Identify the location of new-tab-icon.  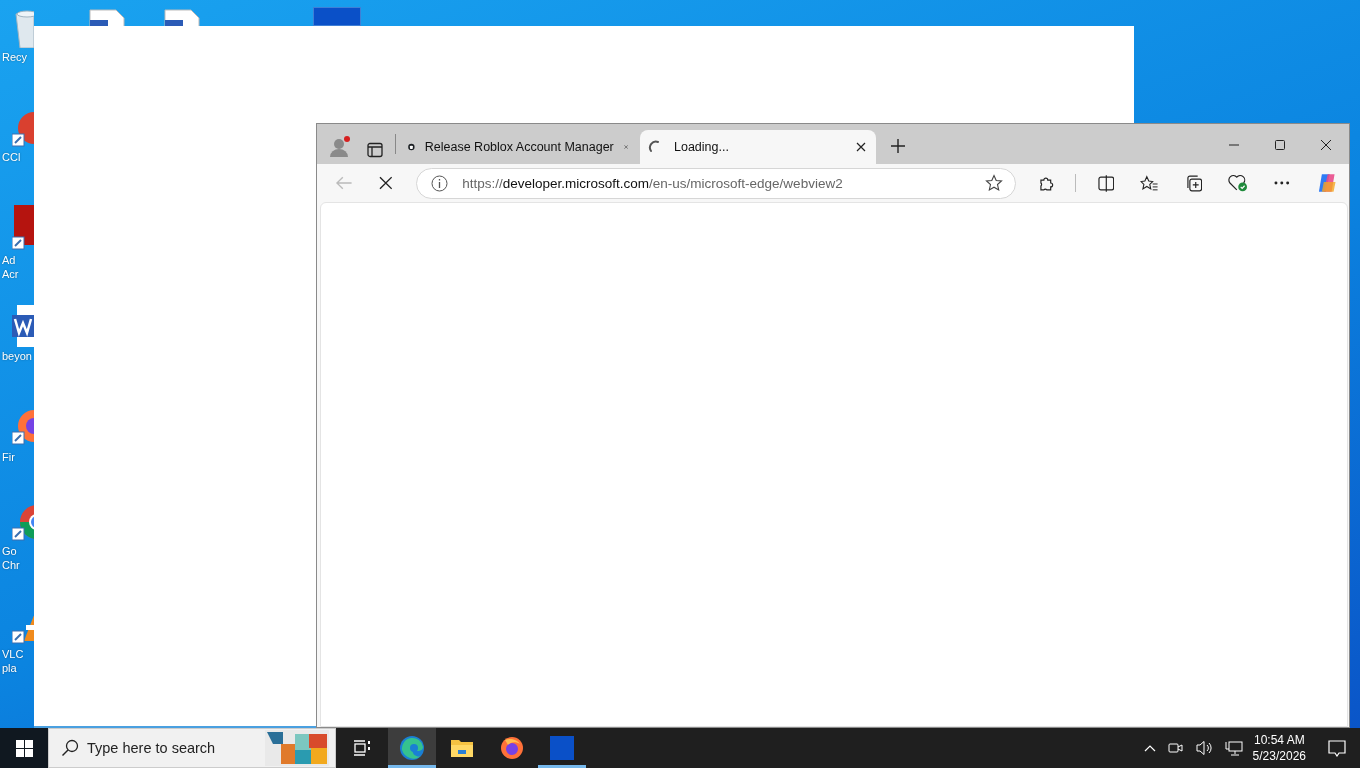
(898, 146).